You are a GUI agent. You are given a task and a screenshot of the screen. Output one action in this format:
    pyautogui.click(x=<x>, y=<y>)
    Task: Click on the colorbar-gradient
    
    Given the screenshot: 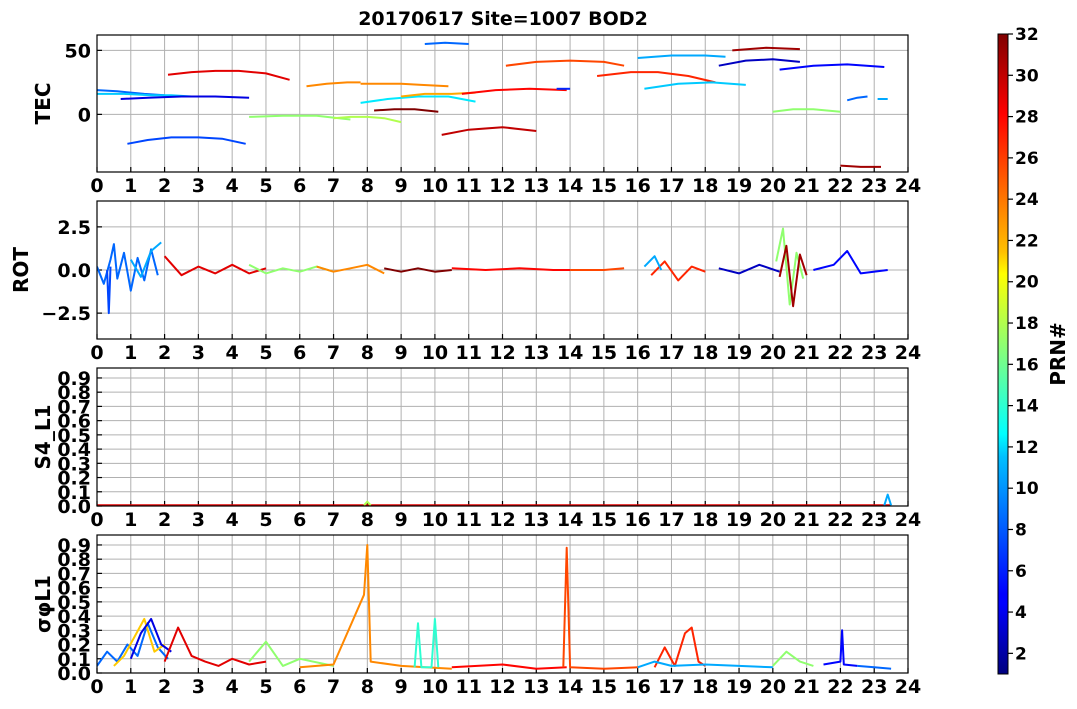 What is the action you would take?
    pyautogui.click(x=1003, y=354)
    